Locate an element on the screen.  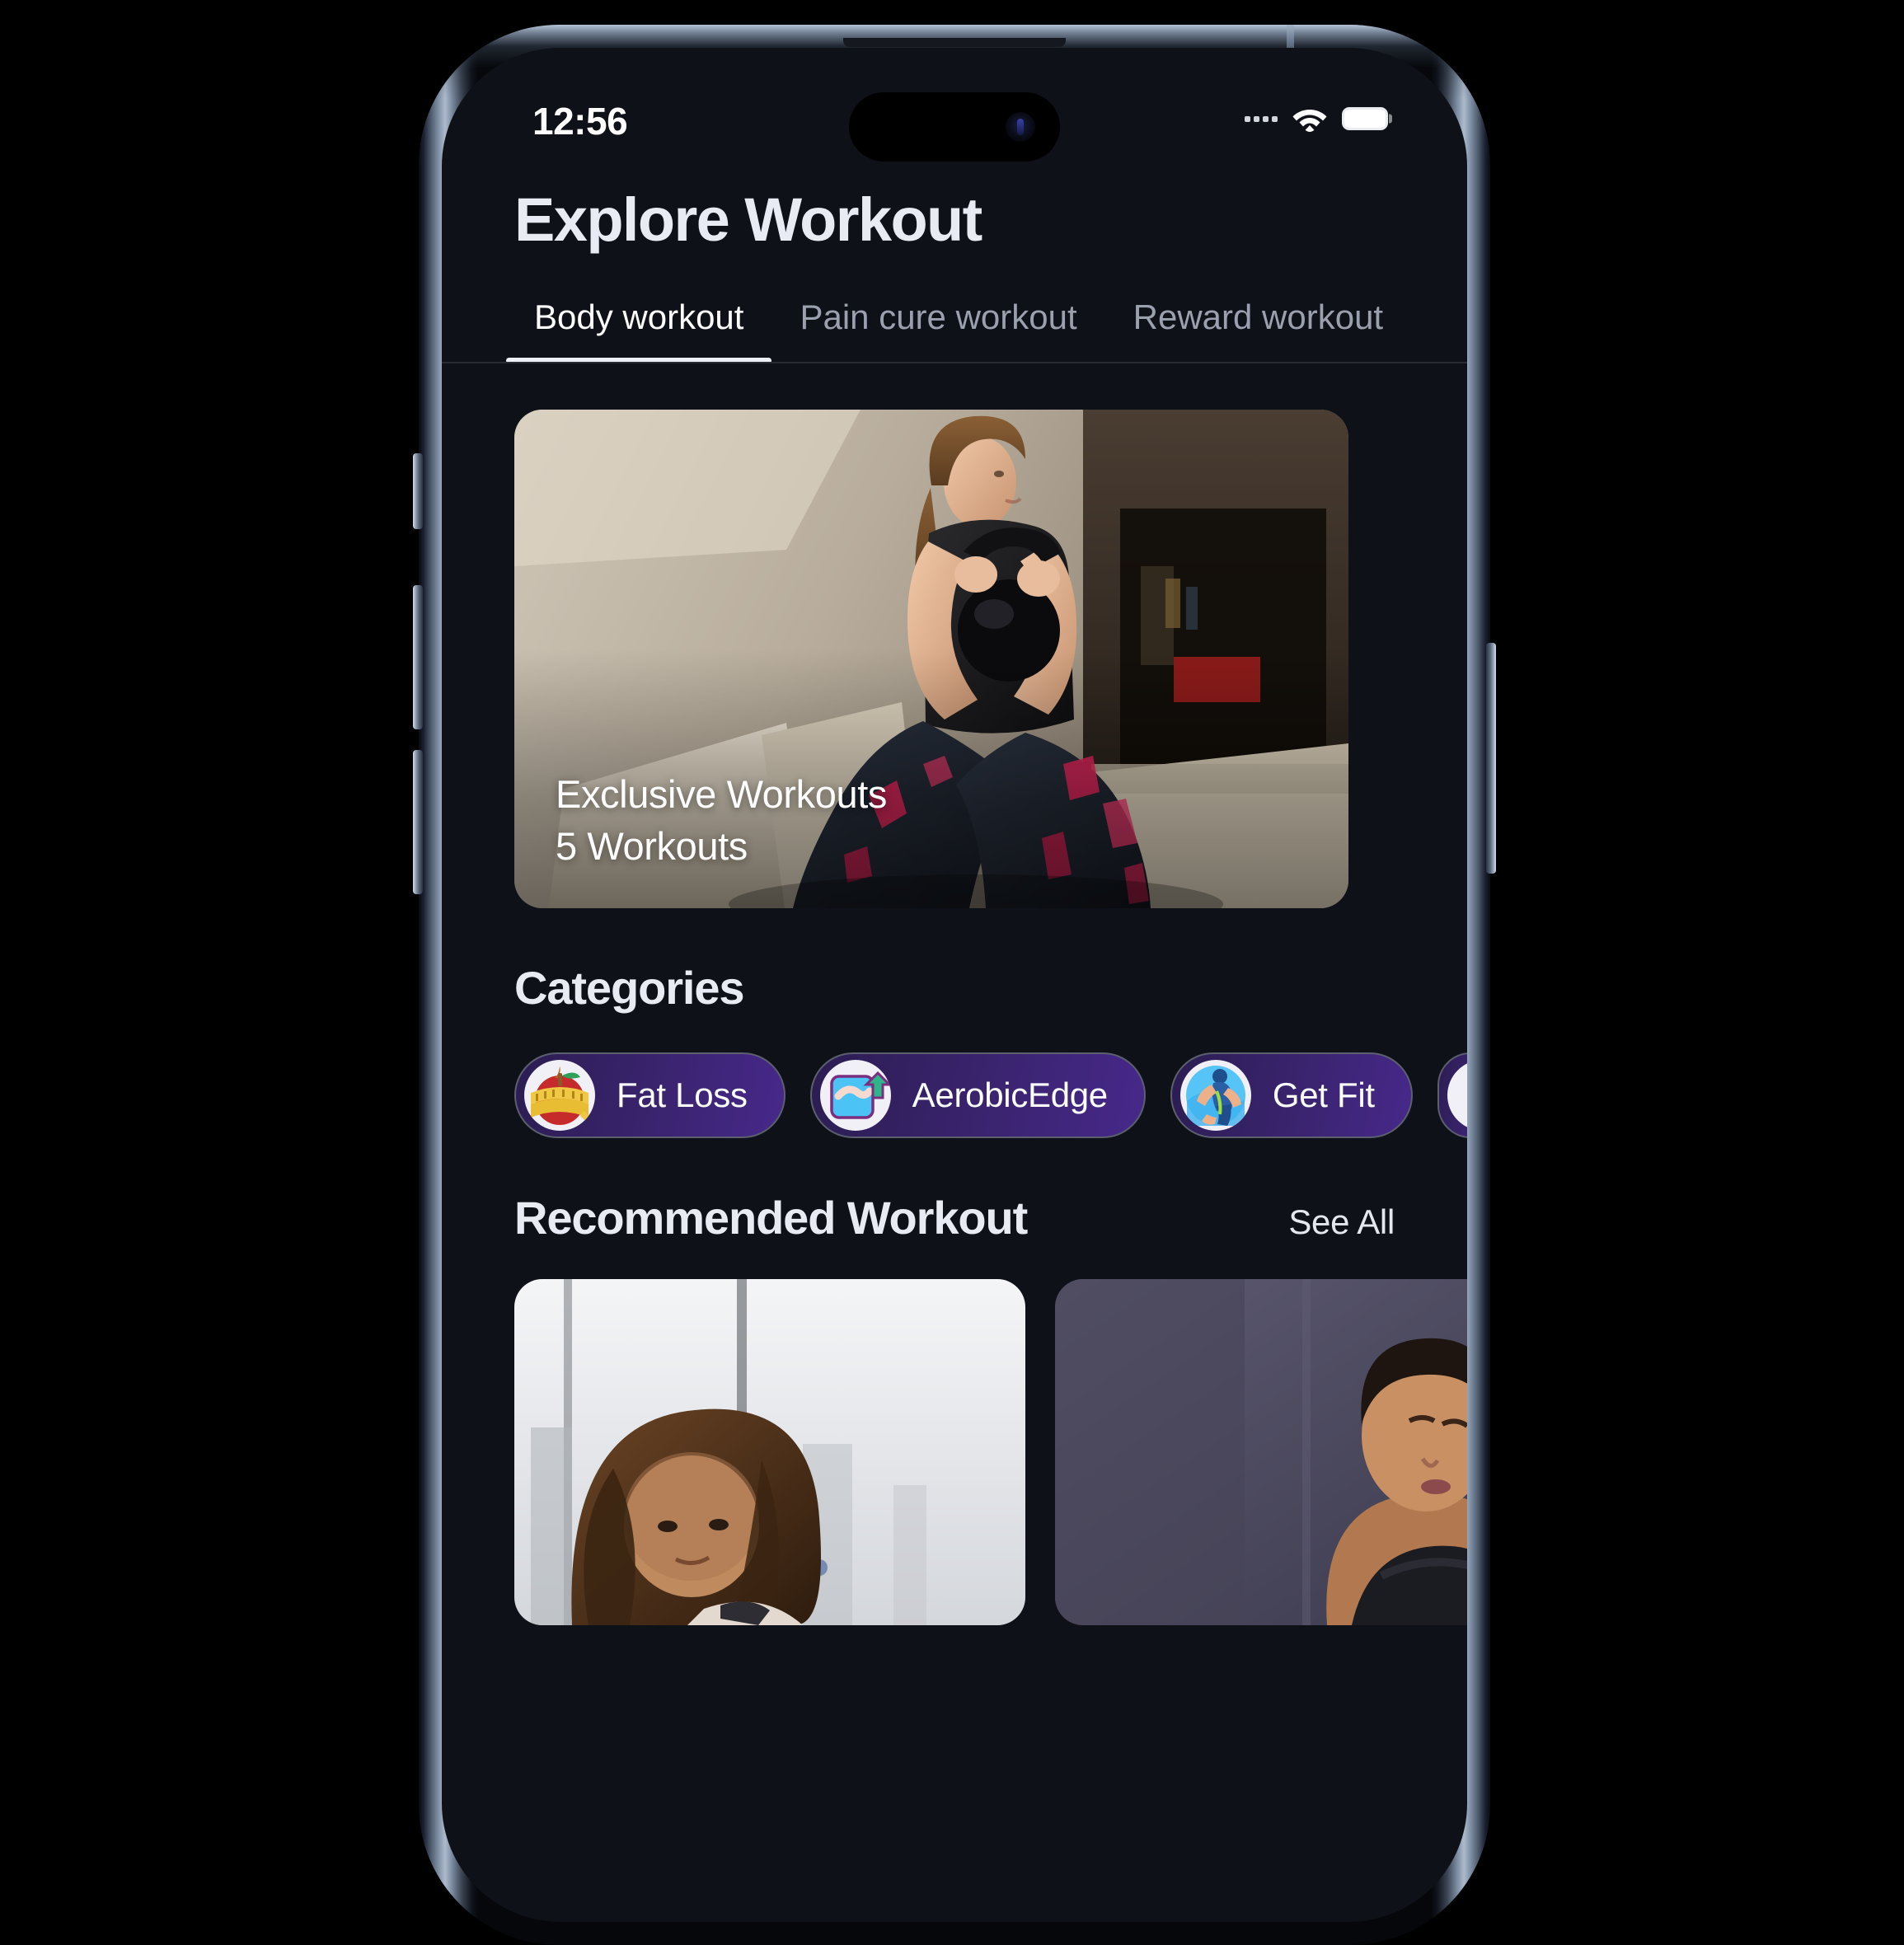
partial-chip-icon is located at coordinates (1457, 1095).